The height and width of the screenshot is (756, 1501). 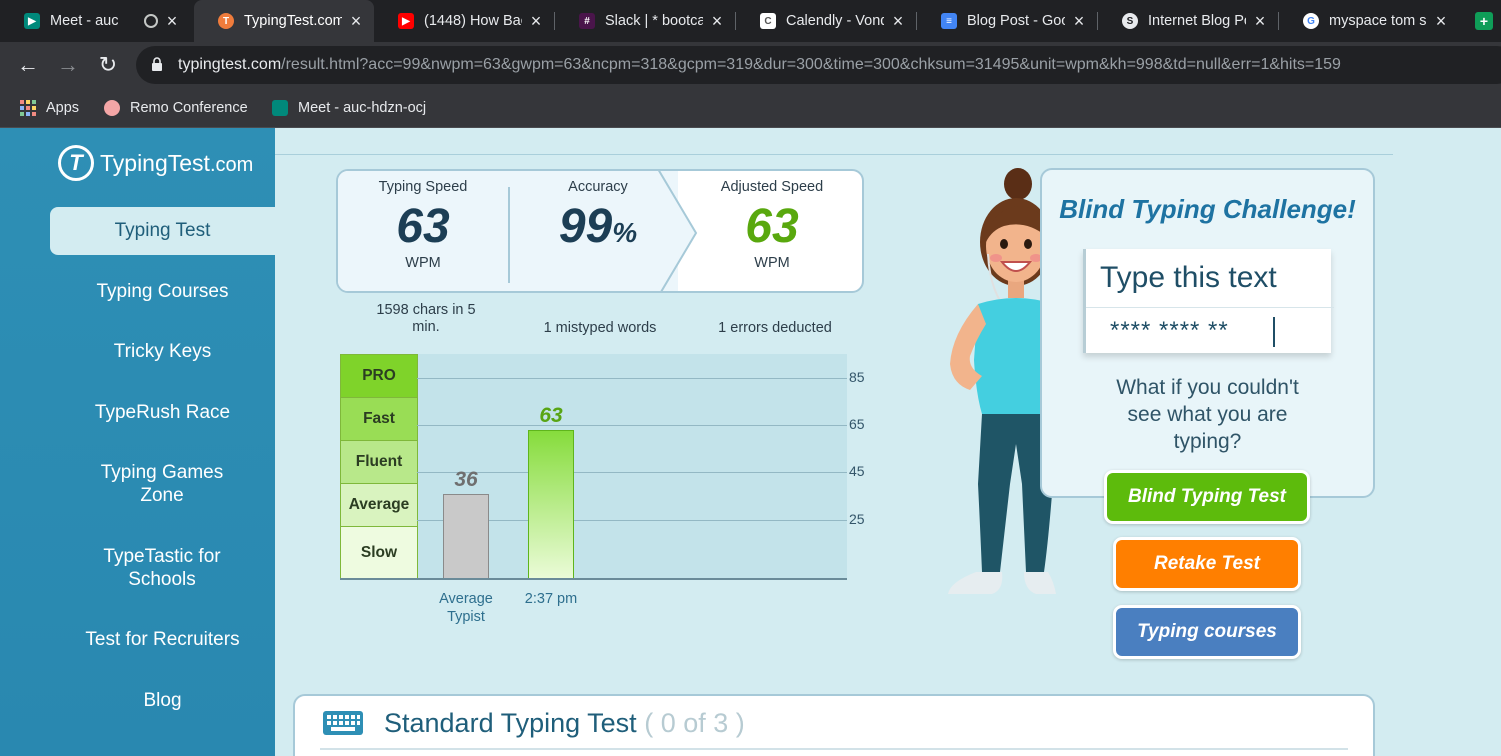 What do you see at coordinates (162, 568) in the screenshot?
I see `sidebar-item-typetastic: TypeTastic for Schools` at bounding box center [162, 568].